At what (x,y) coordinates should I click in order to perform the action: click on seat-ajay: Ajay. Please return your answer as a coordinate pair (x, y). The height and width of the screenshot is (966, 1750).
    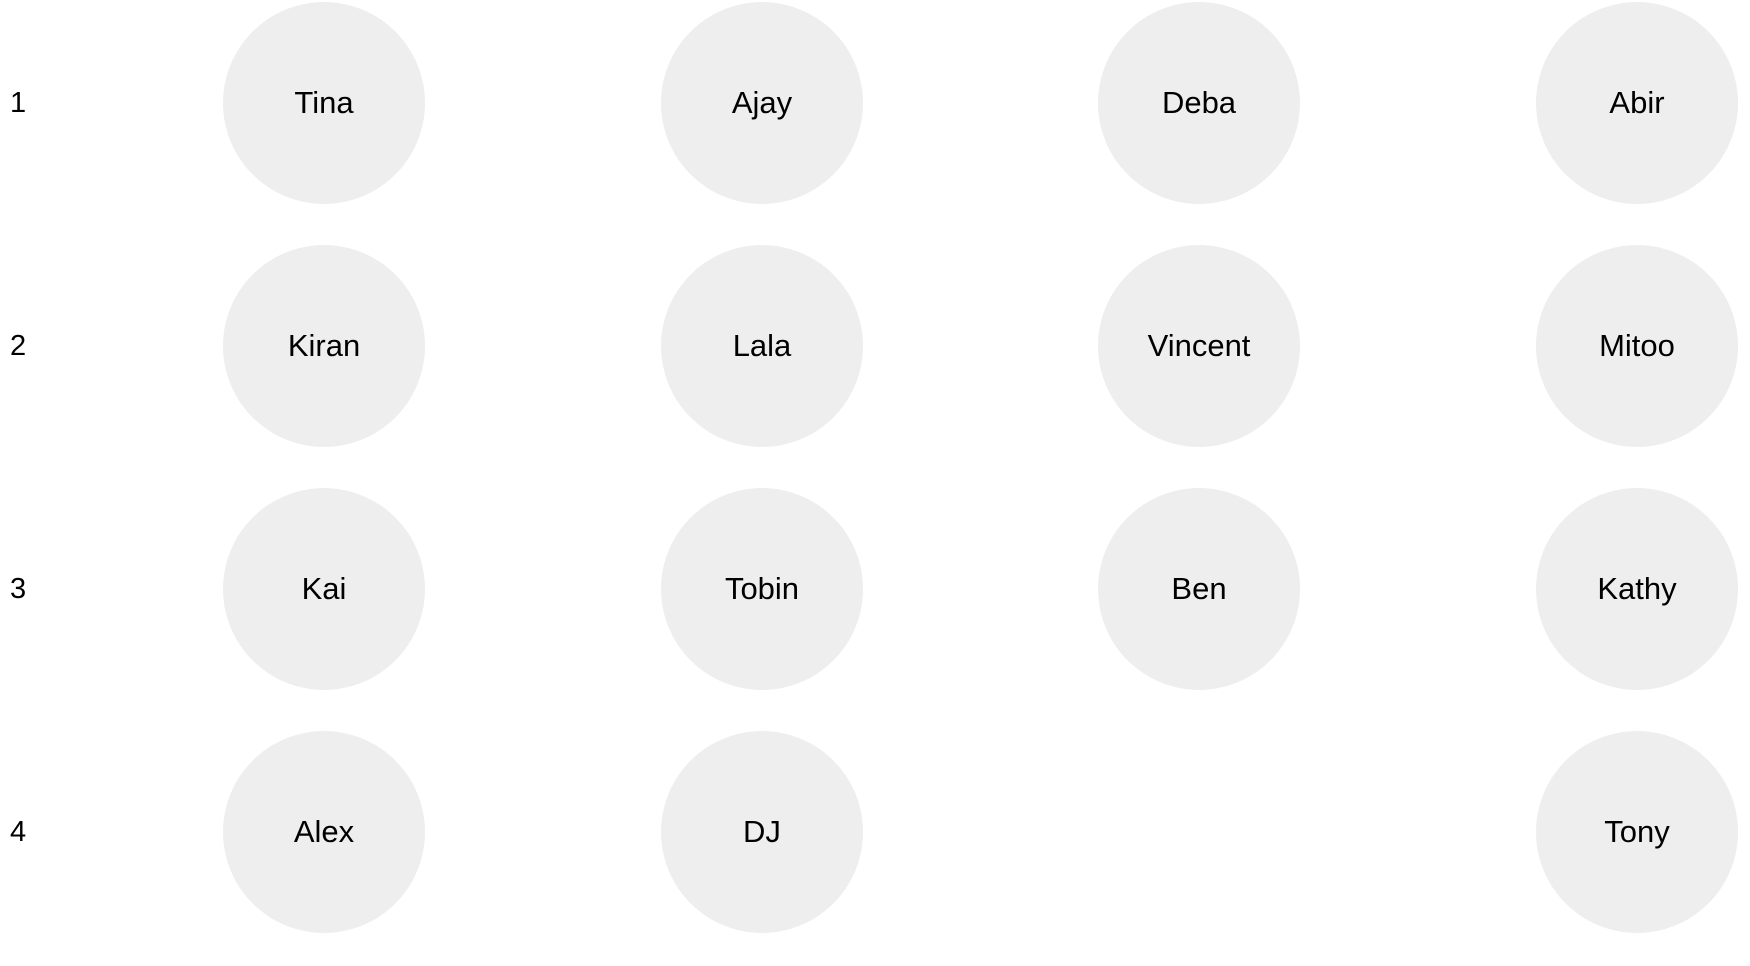
    Looking at the image, I should click on (762, 103).